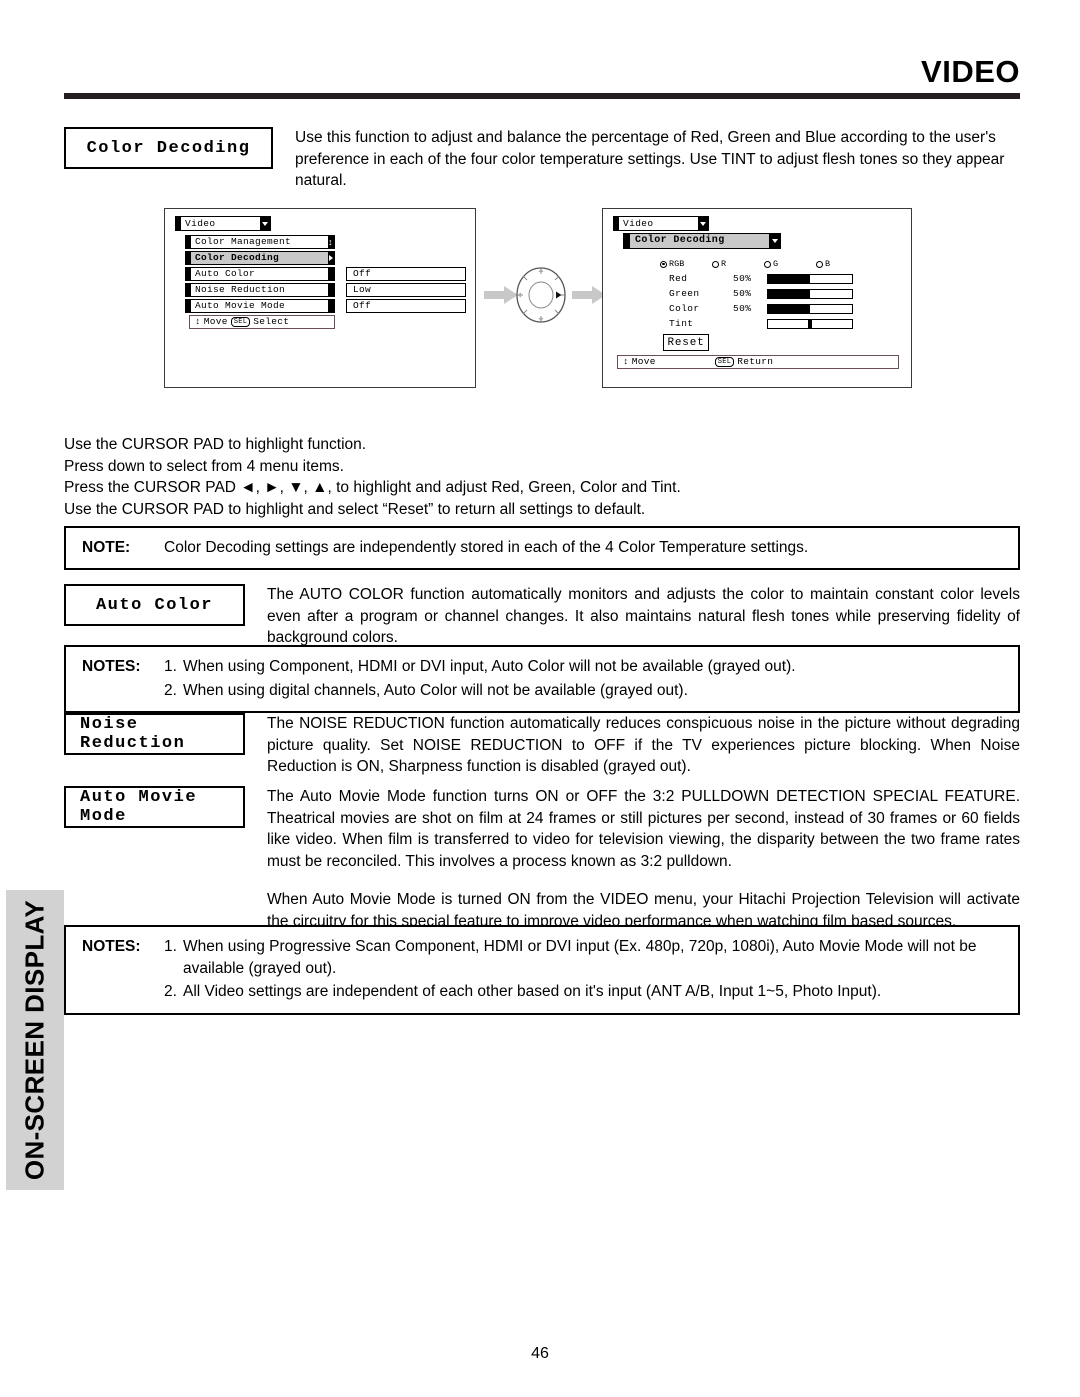 This screenshot has height=1397, width=1080. Describe the element at coordinates (661, 223) in the screenshot. I see `osd-right-title-dropdown: Video` at that location.